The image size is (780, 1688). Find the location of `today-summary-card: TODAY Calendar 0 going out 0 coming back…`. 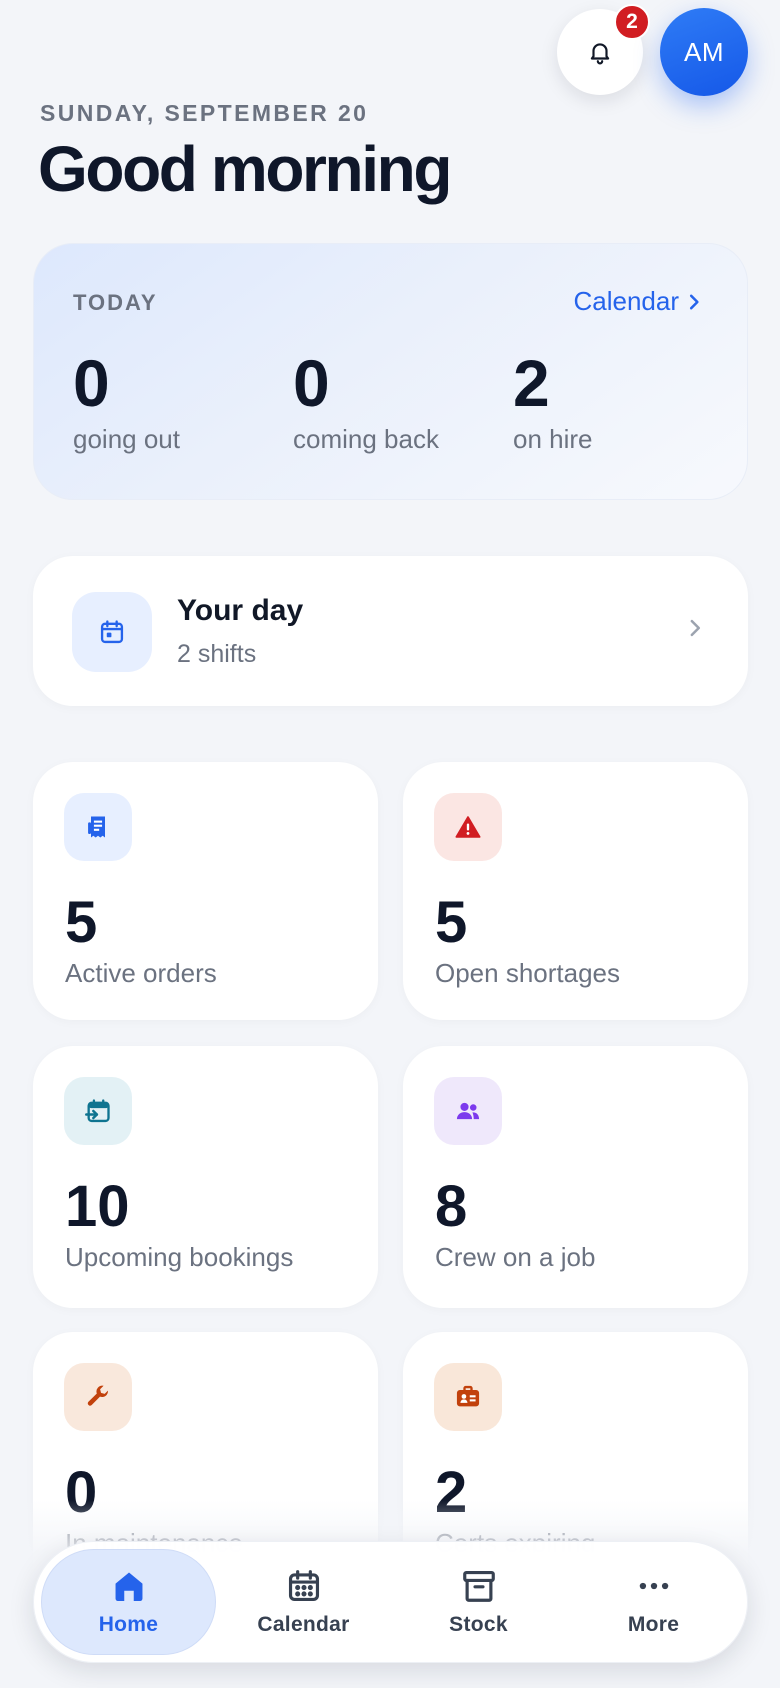

today-summary-card: TODAY Calendar 0 going out 0 coming back… is located at coordinates (390, 371).